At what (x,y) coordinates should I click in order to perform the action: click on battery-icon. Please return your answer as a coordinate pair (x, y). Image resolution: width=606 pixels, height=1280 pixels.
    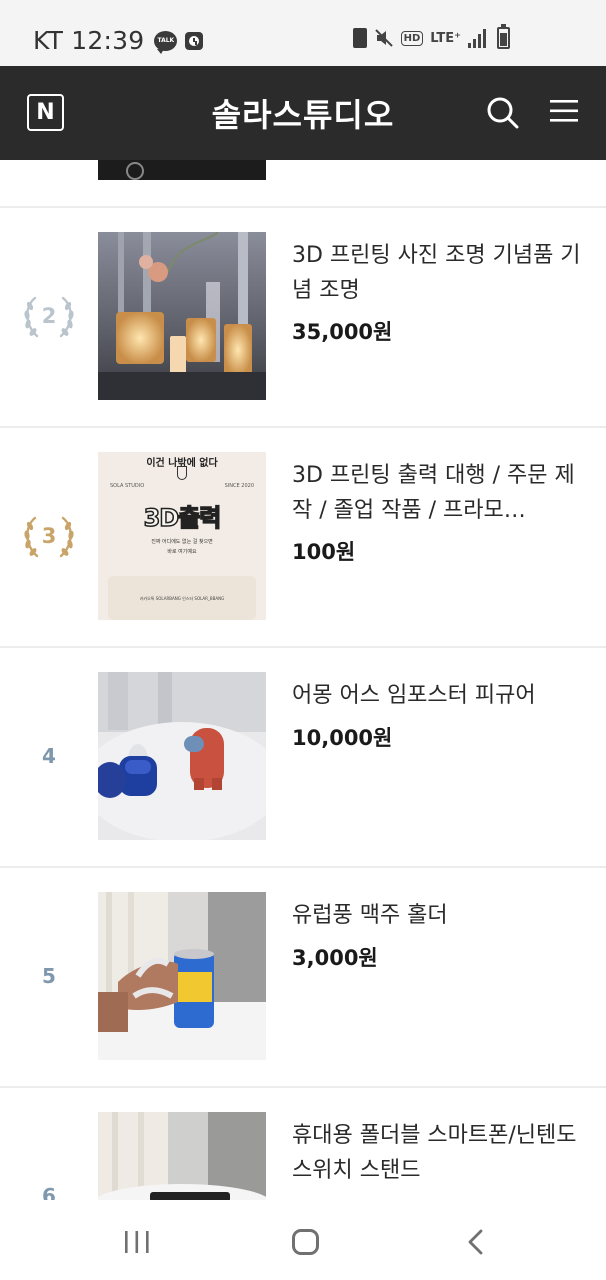
    Looking at the image, I should click on (503, 36).